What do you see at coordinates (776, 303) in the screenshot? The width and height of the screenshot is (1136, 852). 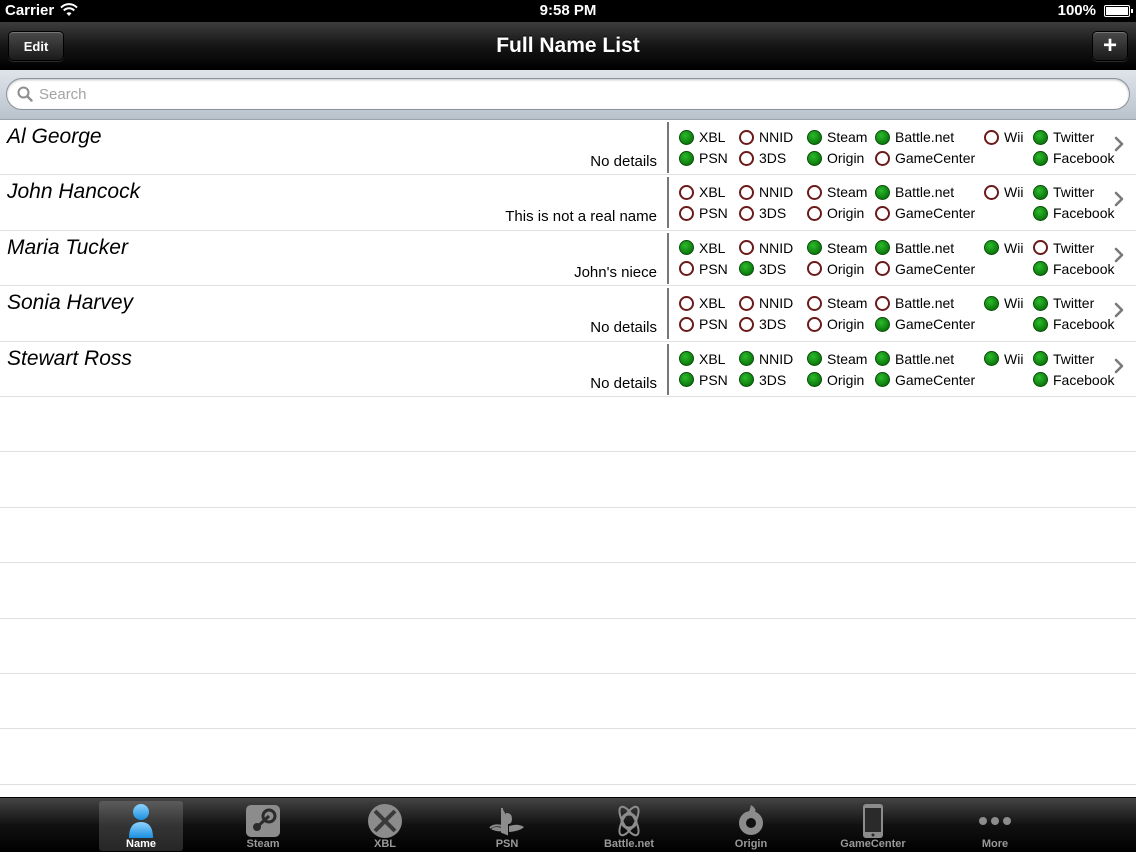 I see `service-label: NNID` at bounding box center [776, 303].